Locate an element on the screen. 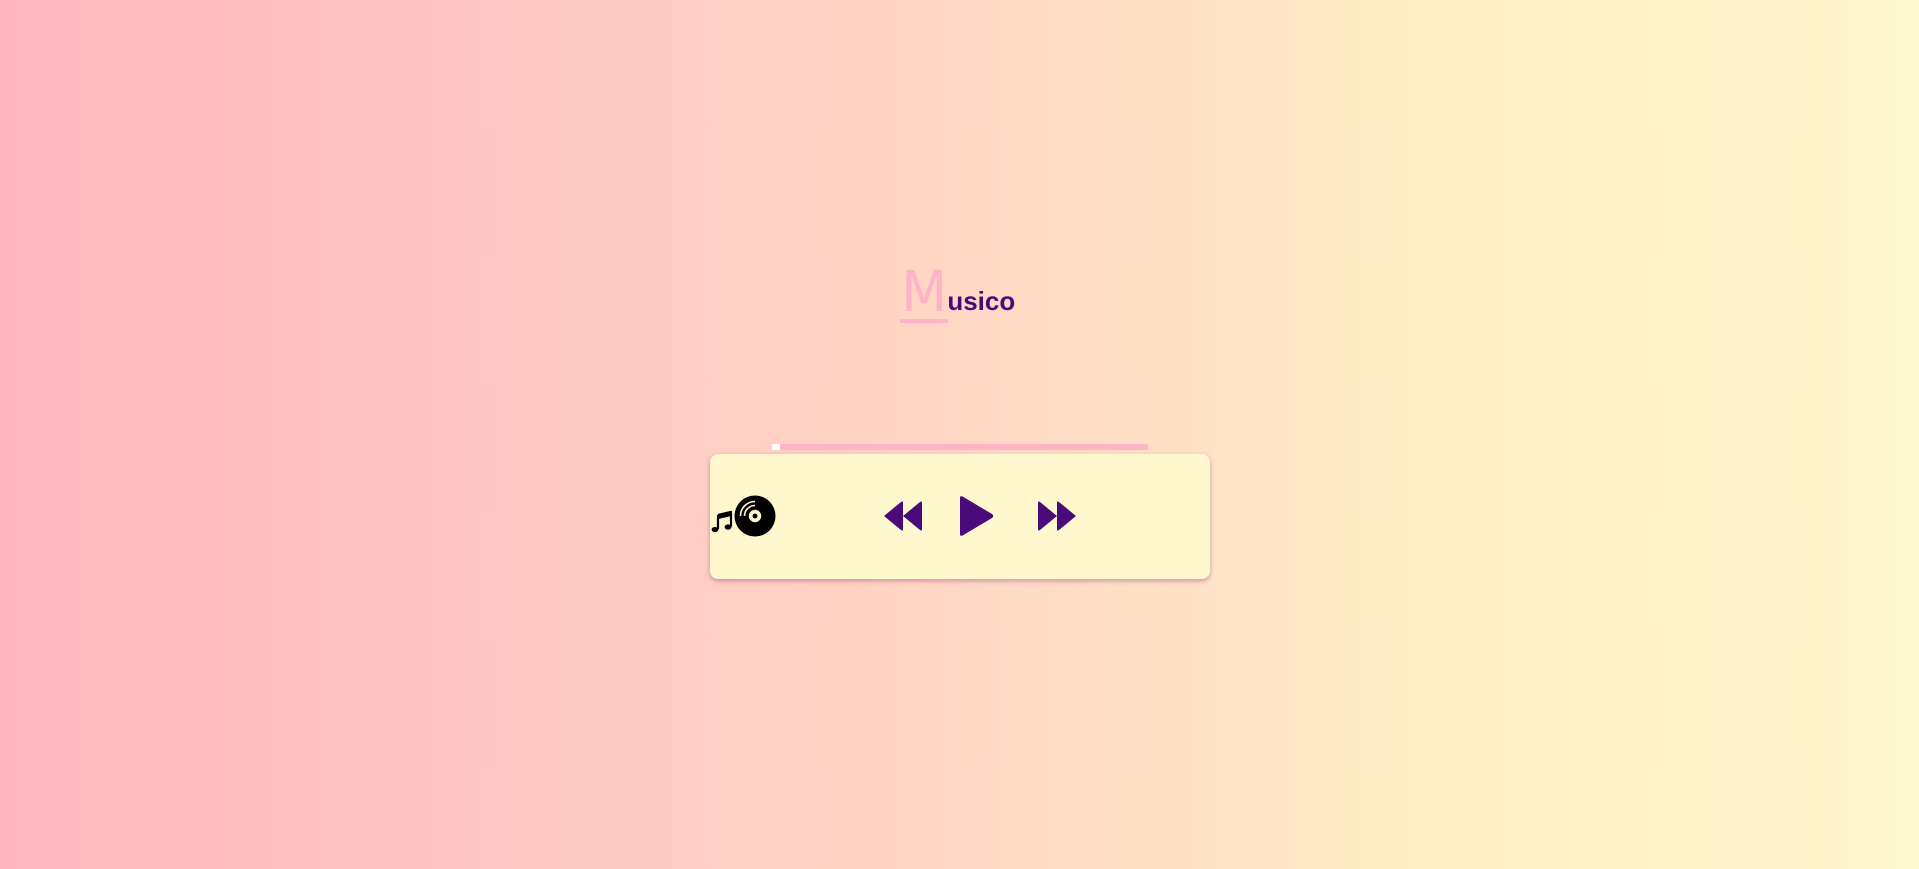 The image size is (1919, 869). rewind-icon is located at coordinates (903, 516).